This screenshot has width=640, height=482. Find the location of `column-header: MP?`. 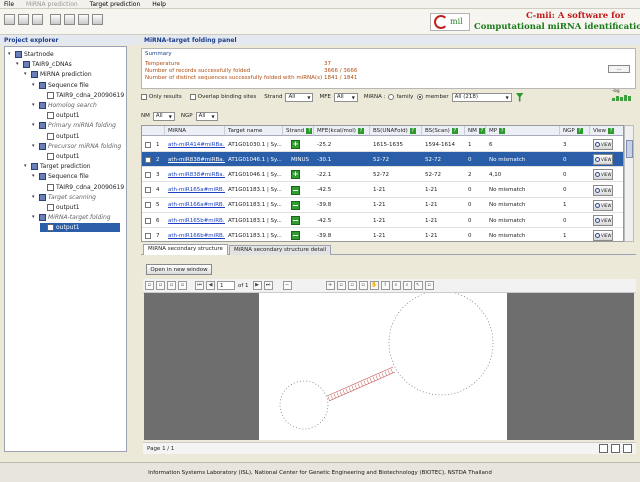

column-header: MP? is located at coordinates (523, 131).